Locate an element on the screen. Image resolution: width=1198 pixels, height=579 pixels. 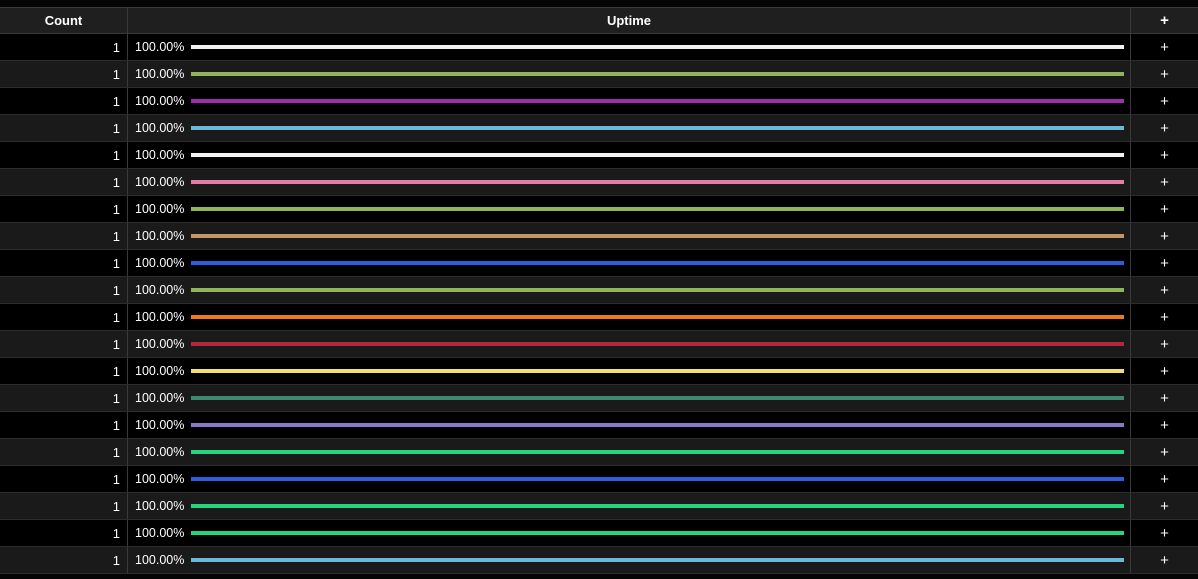
column-header-count: Count is located at coordinates (64, 20).